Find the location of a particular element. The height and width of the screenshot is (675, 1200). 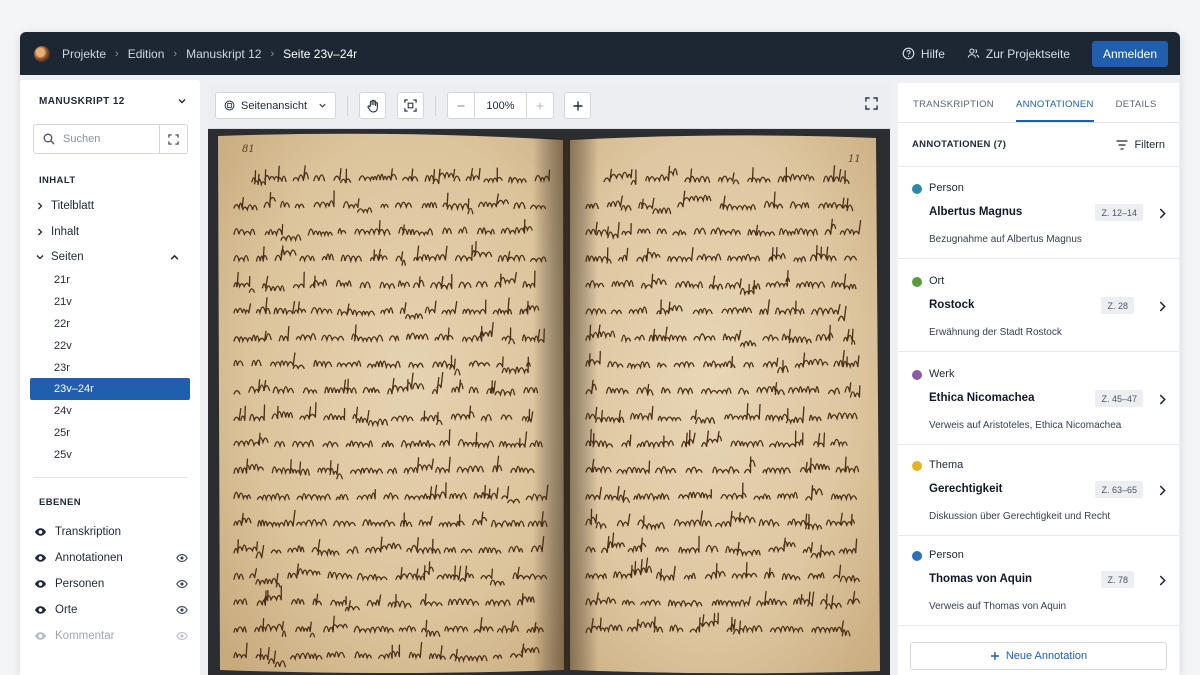

search-field: Suchen is located at coordinates (110, 139).